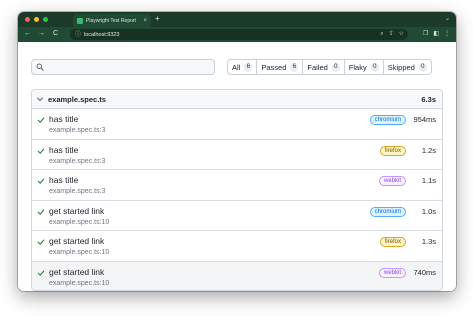  What do you see at coordinates (27, 19) in the screenshot?
I see `close-window-button` at bounding box center [27, 19].